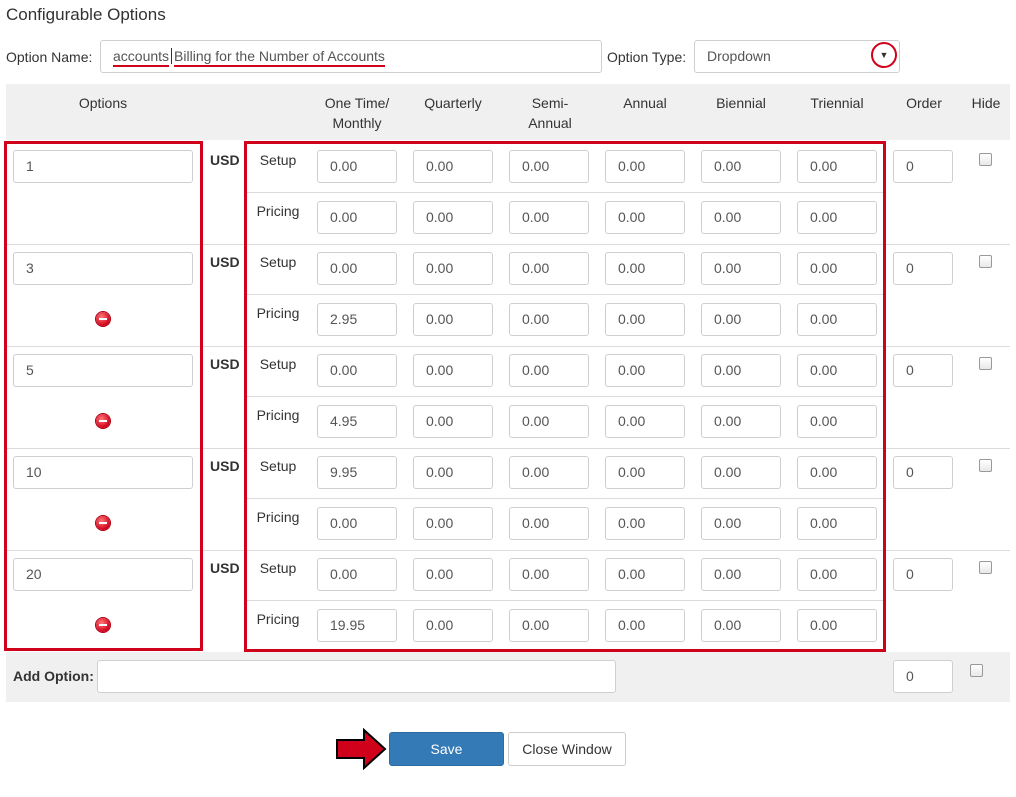 The width and height of the screenshot is (1016, 797). I want to click on col-semi-annual: Semi- Annual, so click(550, 113).